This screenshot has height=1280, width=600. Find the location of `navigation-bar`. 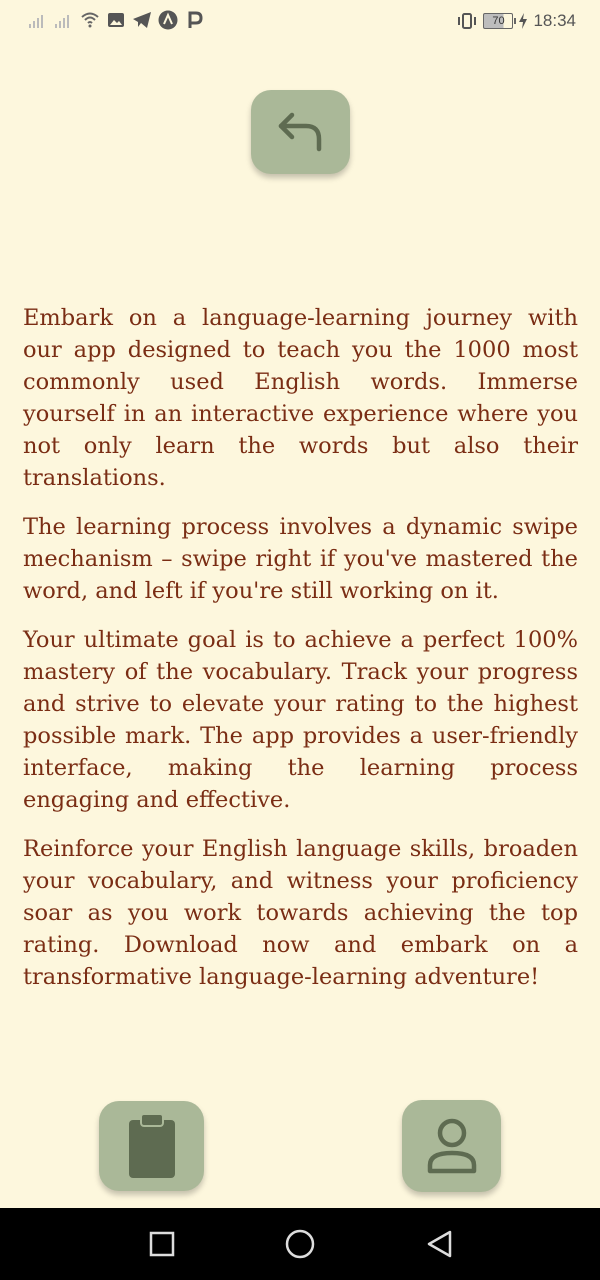

navigation-bar is located at coordinates (300, 1244).